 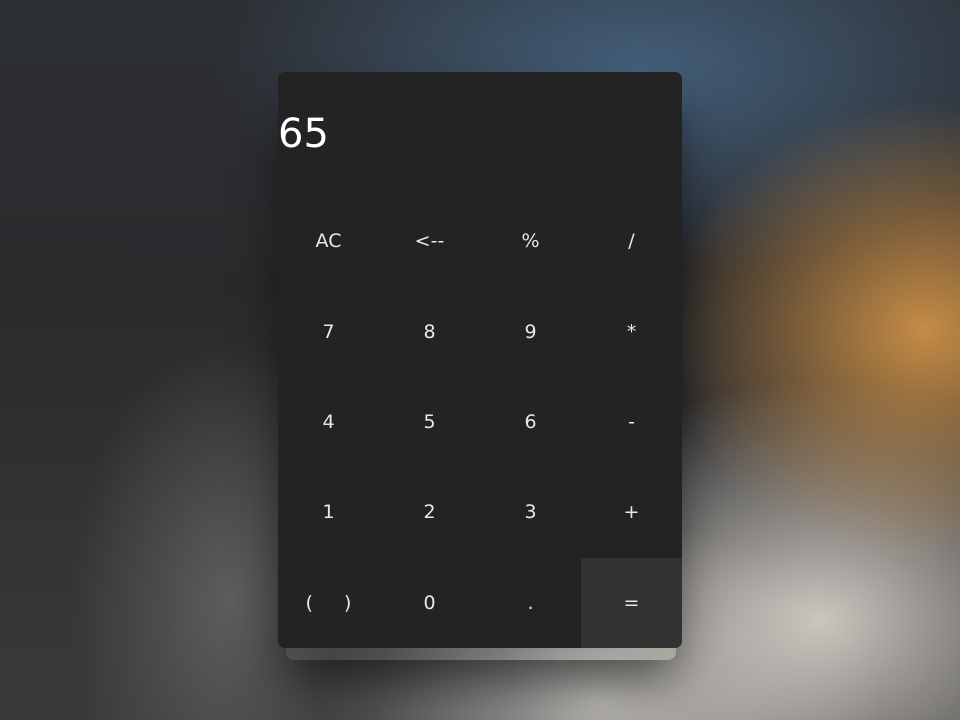 I want to click on close-paren-button: ), so click(x=347, y=603).